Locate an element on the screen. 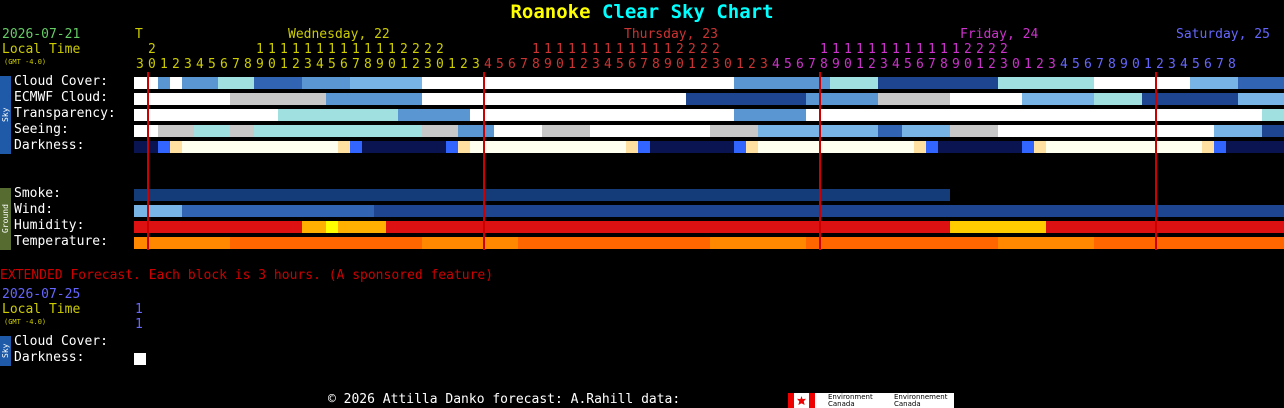  hour-digit: 0 is located at coordinates (272, 64).